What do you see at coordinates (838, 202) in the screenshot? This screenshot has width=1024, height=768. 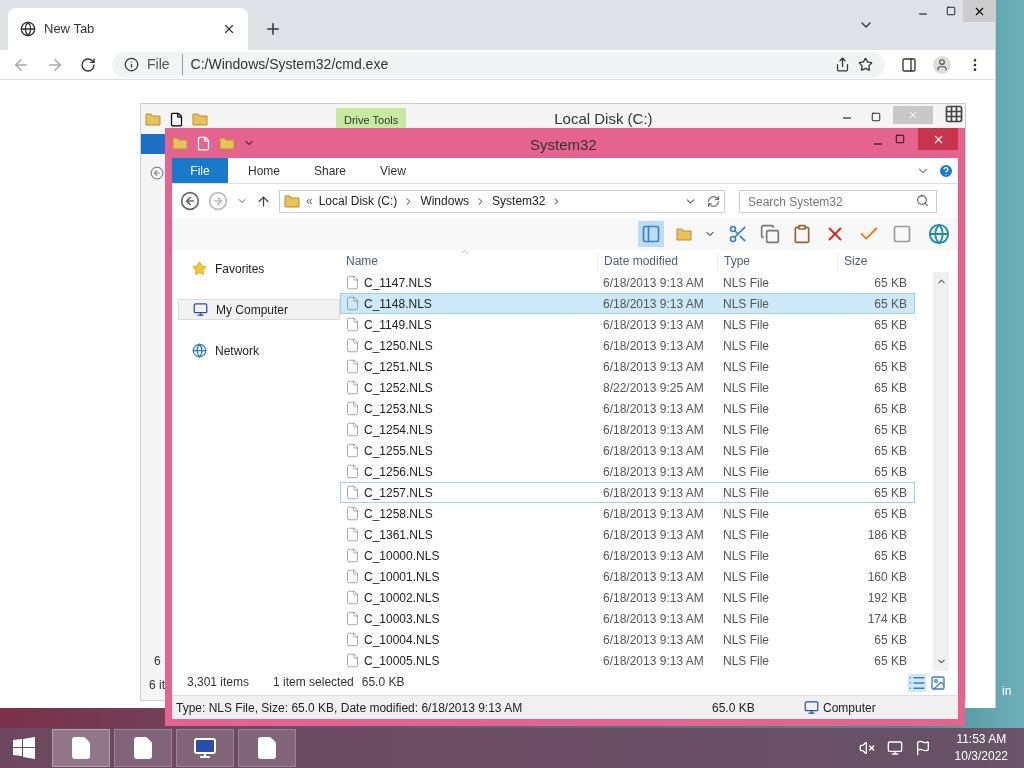 I see `search-field: Search System32` at bounding box center [838, 202].